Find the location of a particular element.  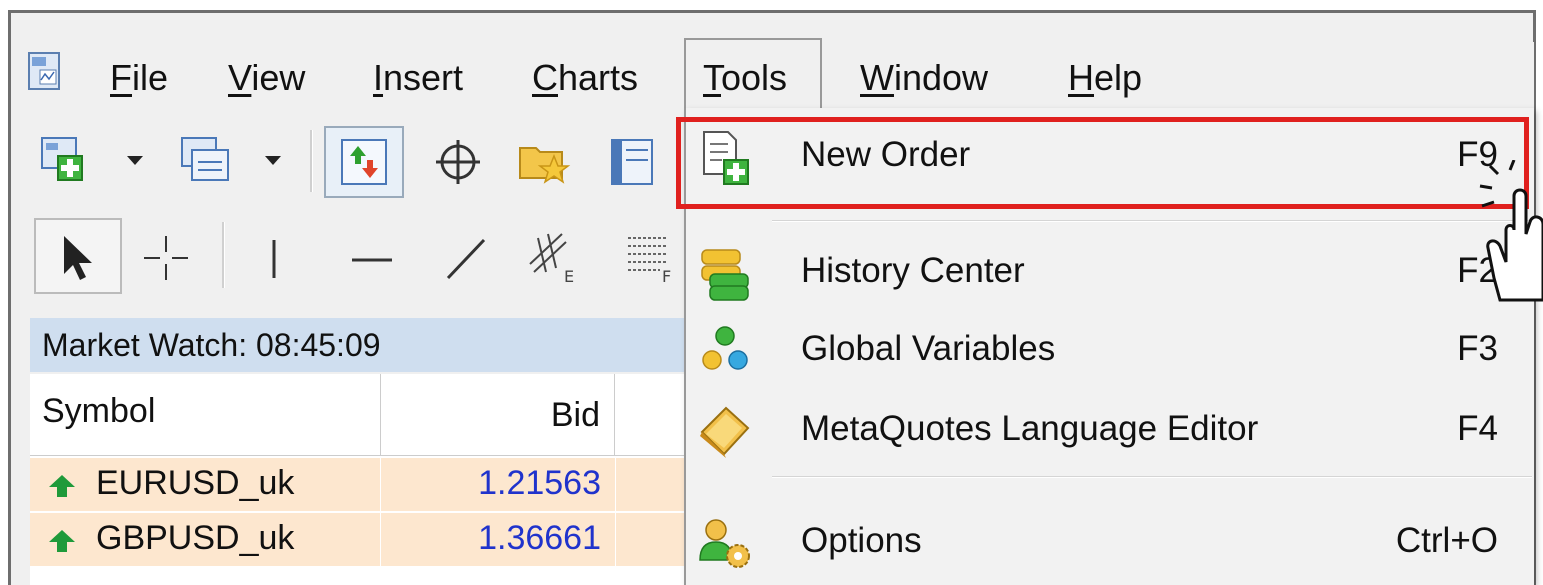

menu-window-hotkey: W is located at coordinates (877, 77).